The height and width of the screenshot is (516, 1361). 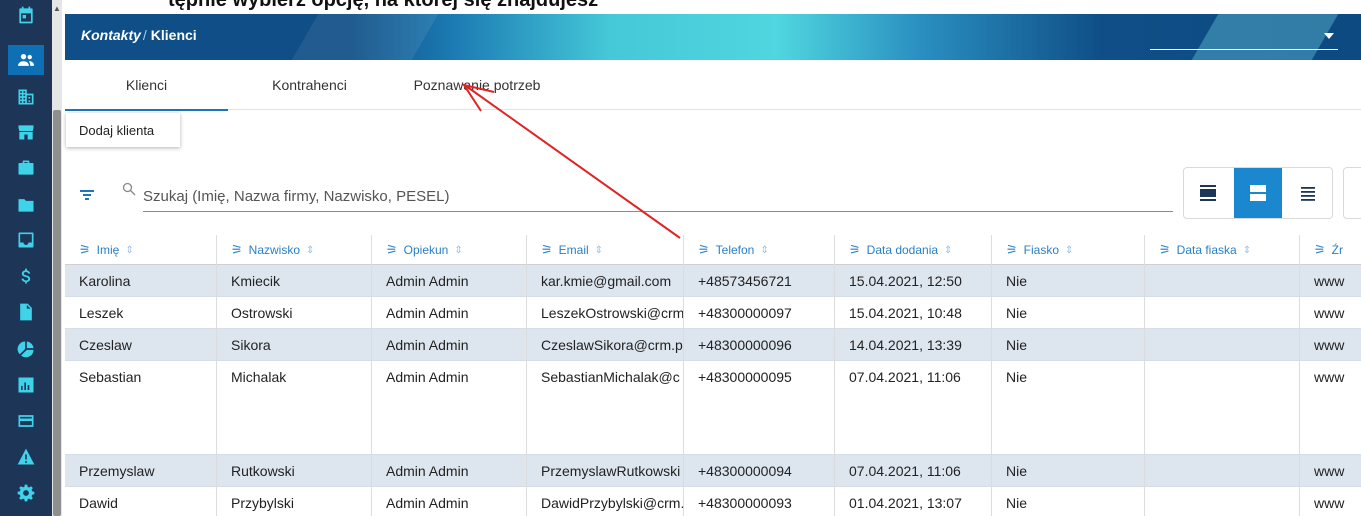 What do you see at coordinates (123, 130) in the screenshot?
I see `add-client-button: Dodaj klienta` at bounding box center [123, 130].